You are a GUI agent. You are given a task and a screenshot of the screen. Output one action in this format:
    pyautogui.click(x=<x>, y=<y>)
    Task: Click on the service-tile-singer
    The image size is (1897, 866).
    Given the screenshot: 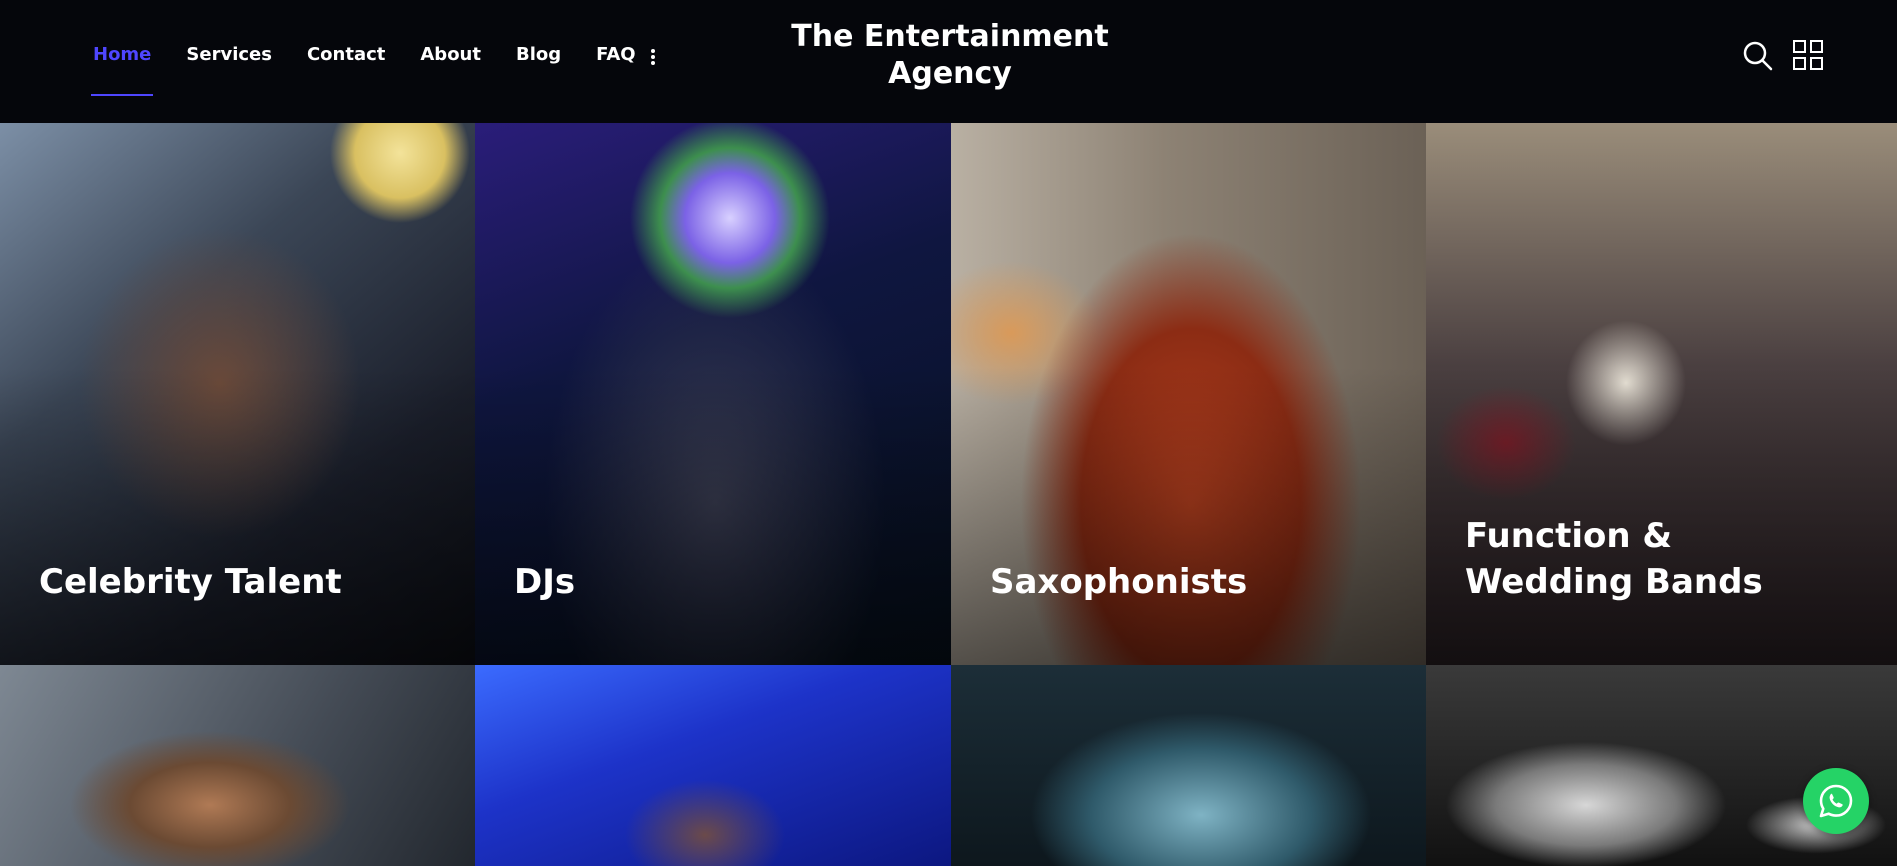 What is the action you would take?
    pyautogui.click(x=237, y=765)
    